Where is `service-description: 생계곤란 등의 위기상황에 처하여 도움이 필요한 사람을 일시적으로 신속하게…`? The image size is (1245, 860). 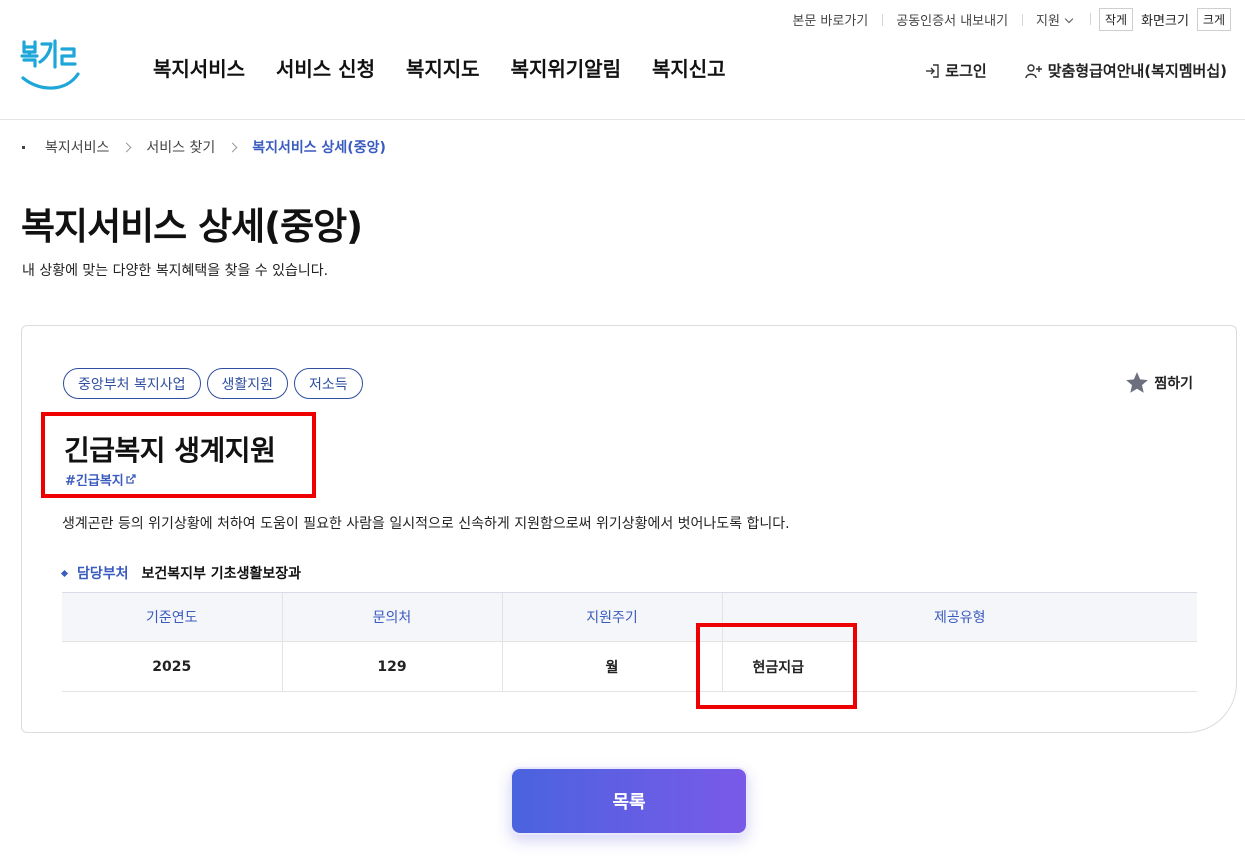
service-description: 생계곤란 등의 위기상황에 처하여 도움이 필요한 사람을 일시적으로 신속하게… is located at coordinates (426, 524).